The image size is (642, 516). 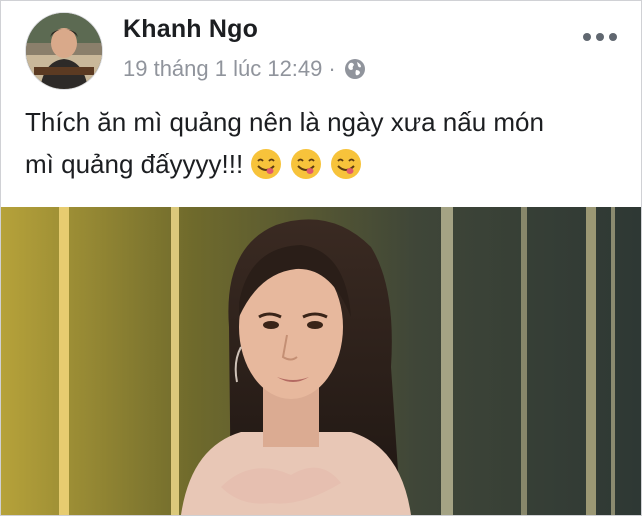 I want to click on author-name: Khanh Ngo, so click(x=190, y=29).